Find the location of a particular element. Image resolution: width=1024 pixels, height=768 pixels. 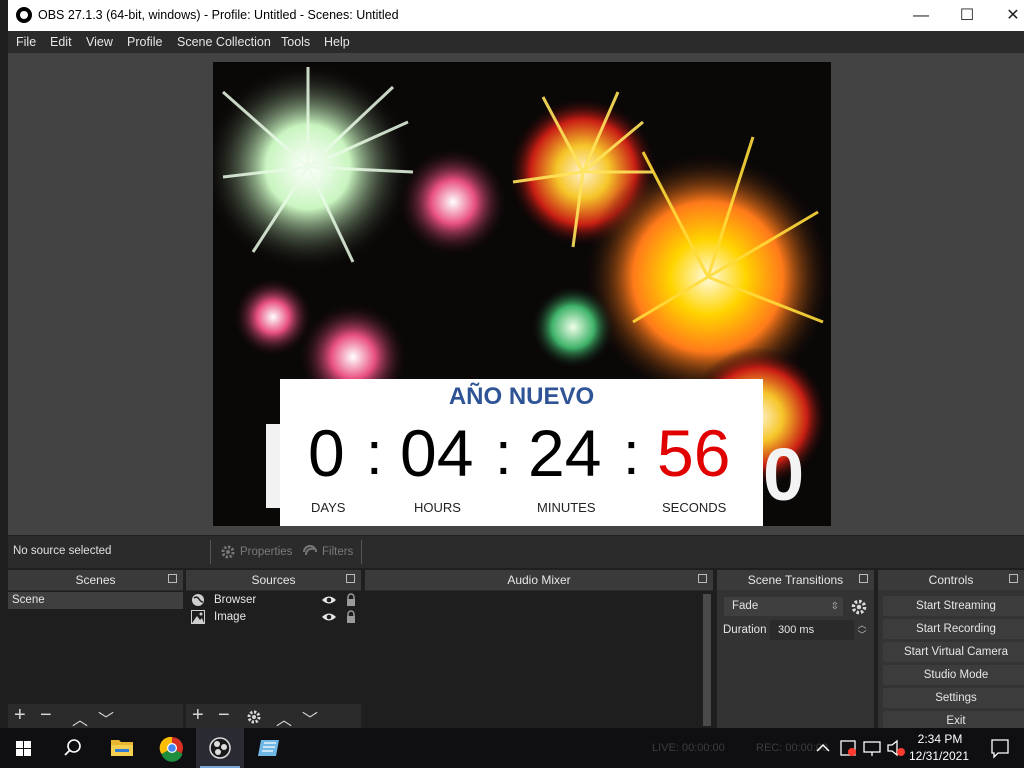

maximize-button: ☐ is located at coordinates (967, 15).